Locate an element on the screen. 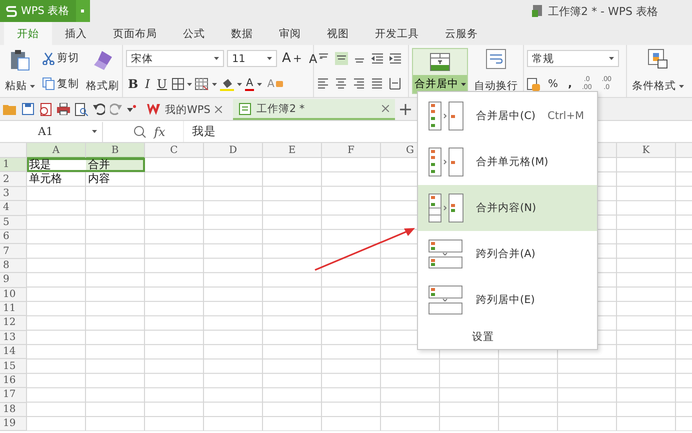  table-cell: 内容 is located at coordinates (115, 179).